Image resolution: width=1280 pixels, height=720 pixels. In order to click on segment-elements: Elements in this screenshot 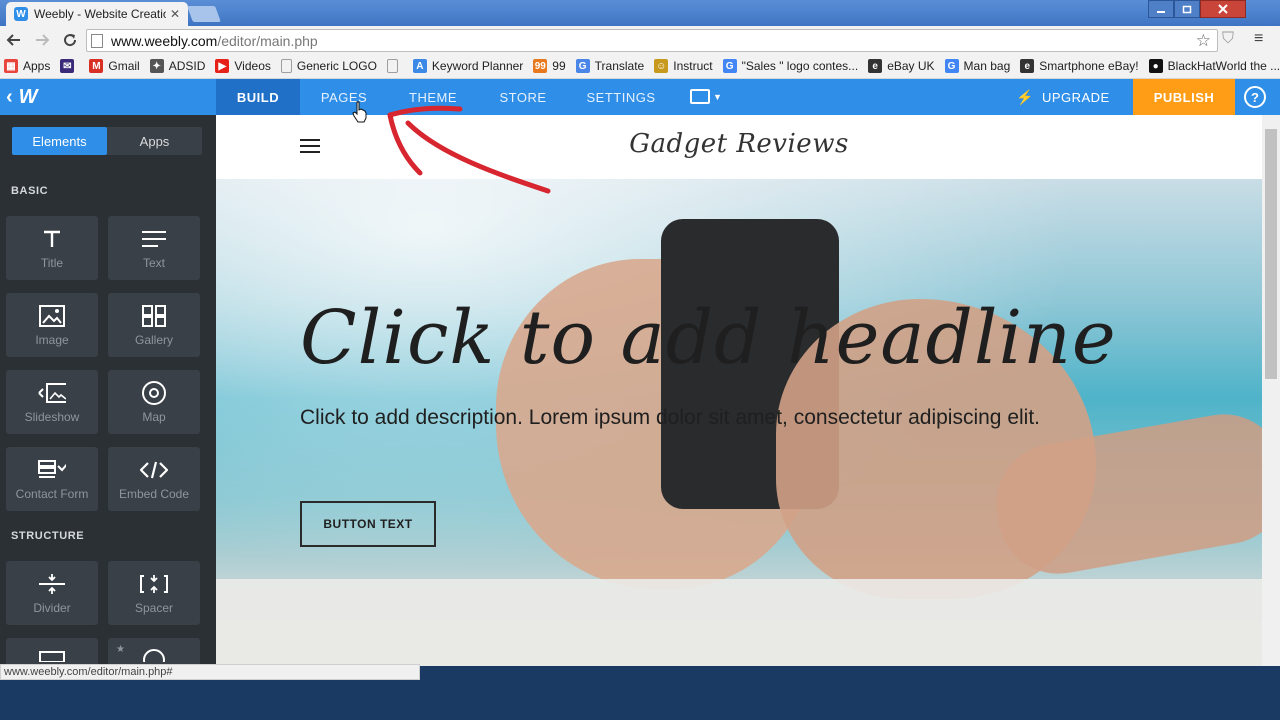, I will do `click(59, 141)`.